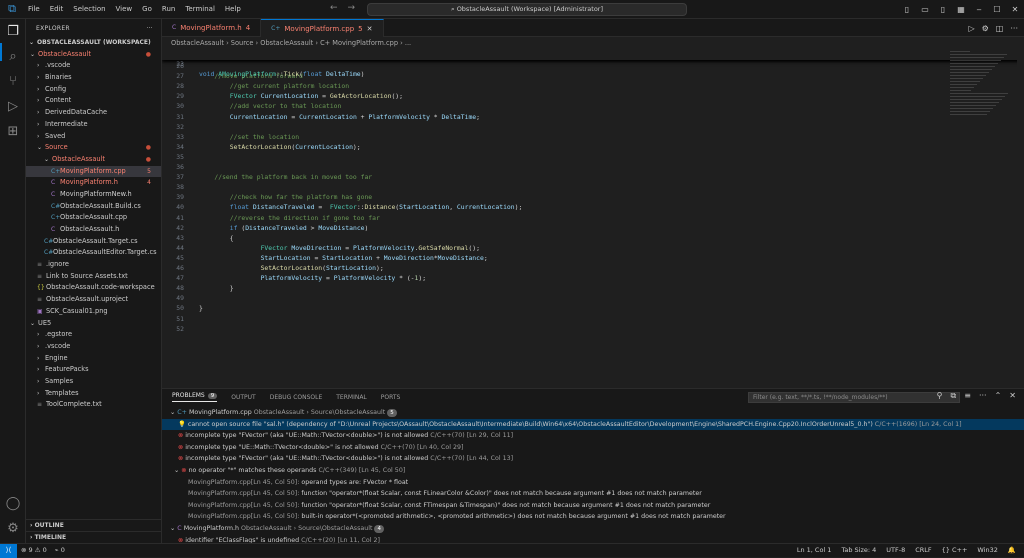 Image resolution: width=1024 pixels, height=558 pixels. What do you see at coordinates (233, 9) in the screenshot?
I see `menu-help: Help` at bounding box center [233, 9].